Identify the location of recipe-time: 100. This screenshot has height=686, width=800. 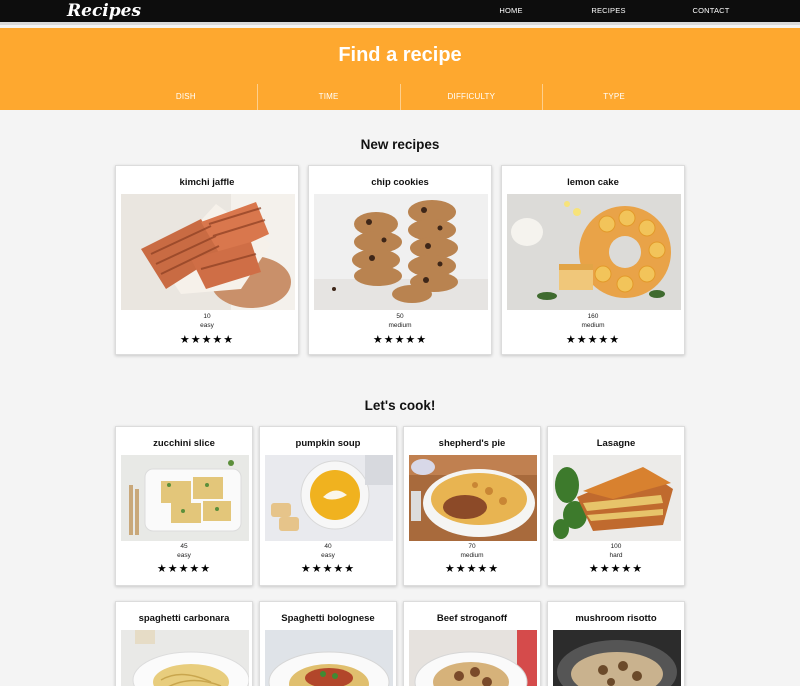
(616, 546).